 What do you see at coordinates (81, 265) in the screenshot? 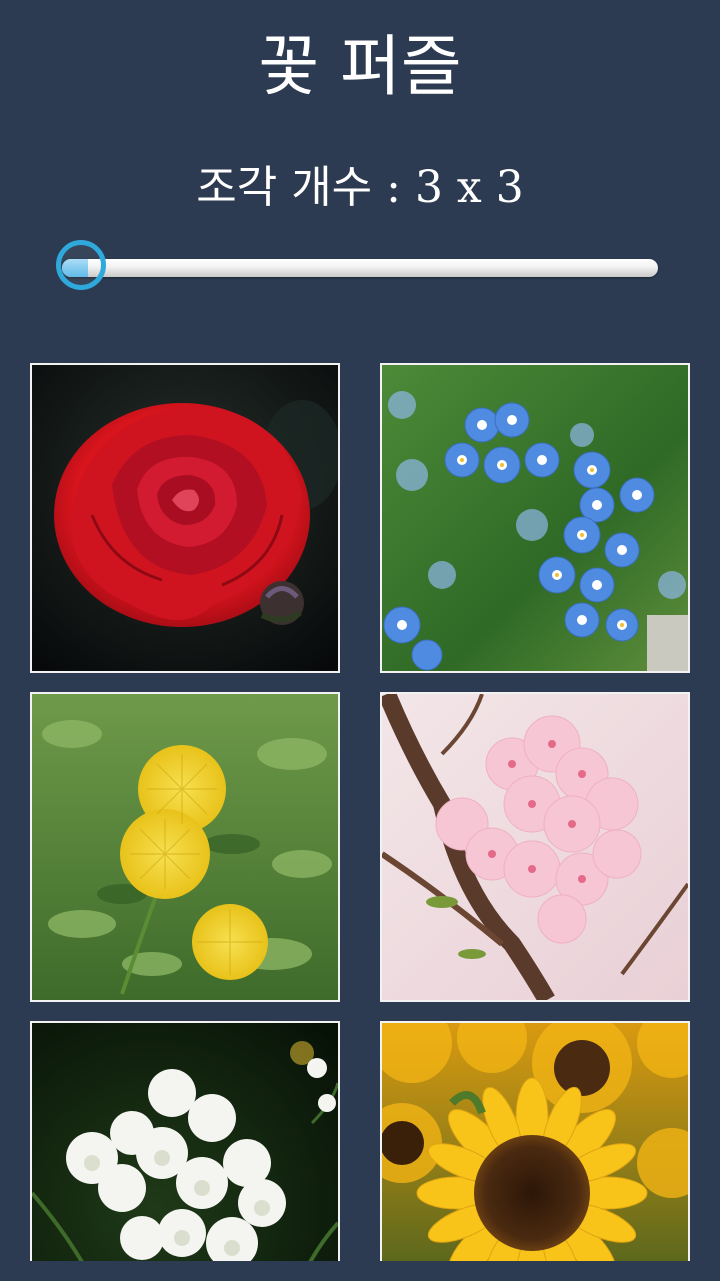
I see `slider-thumb` at bounding box center [81, 265].